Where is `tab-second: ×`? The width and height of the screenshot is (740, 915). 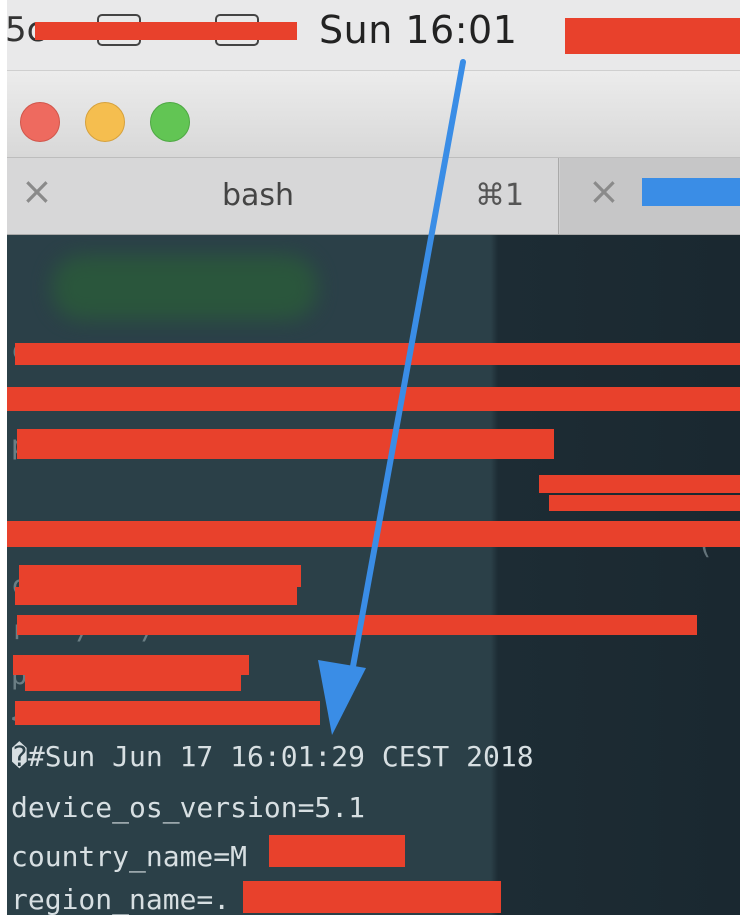
tab-second: × is located at coordinates (650, 196).